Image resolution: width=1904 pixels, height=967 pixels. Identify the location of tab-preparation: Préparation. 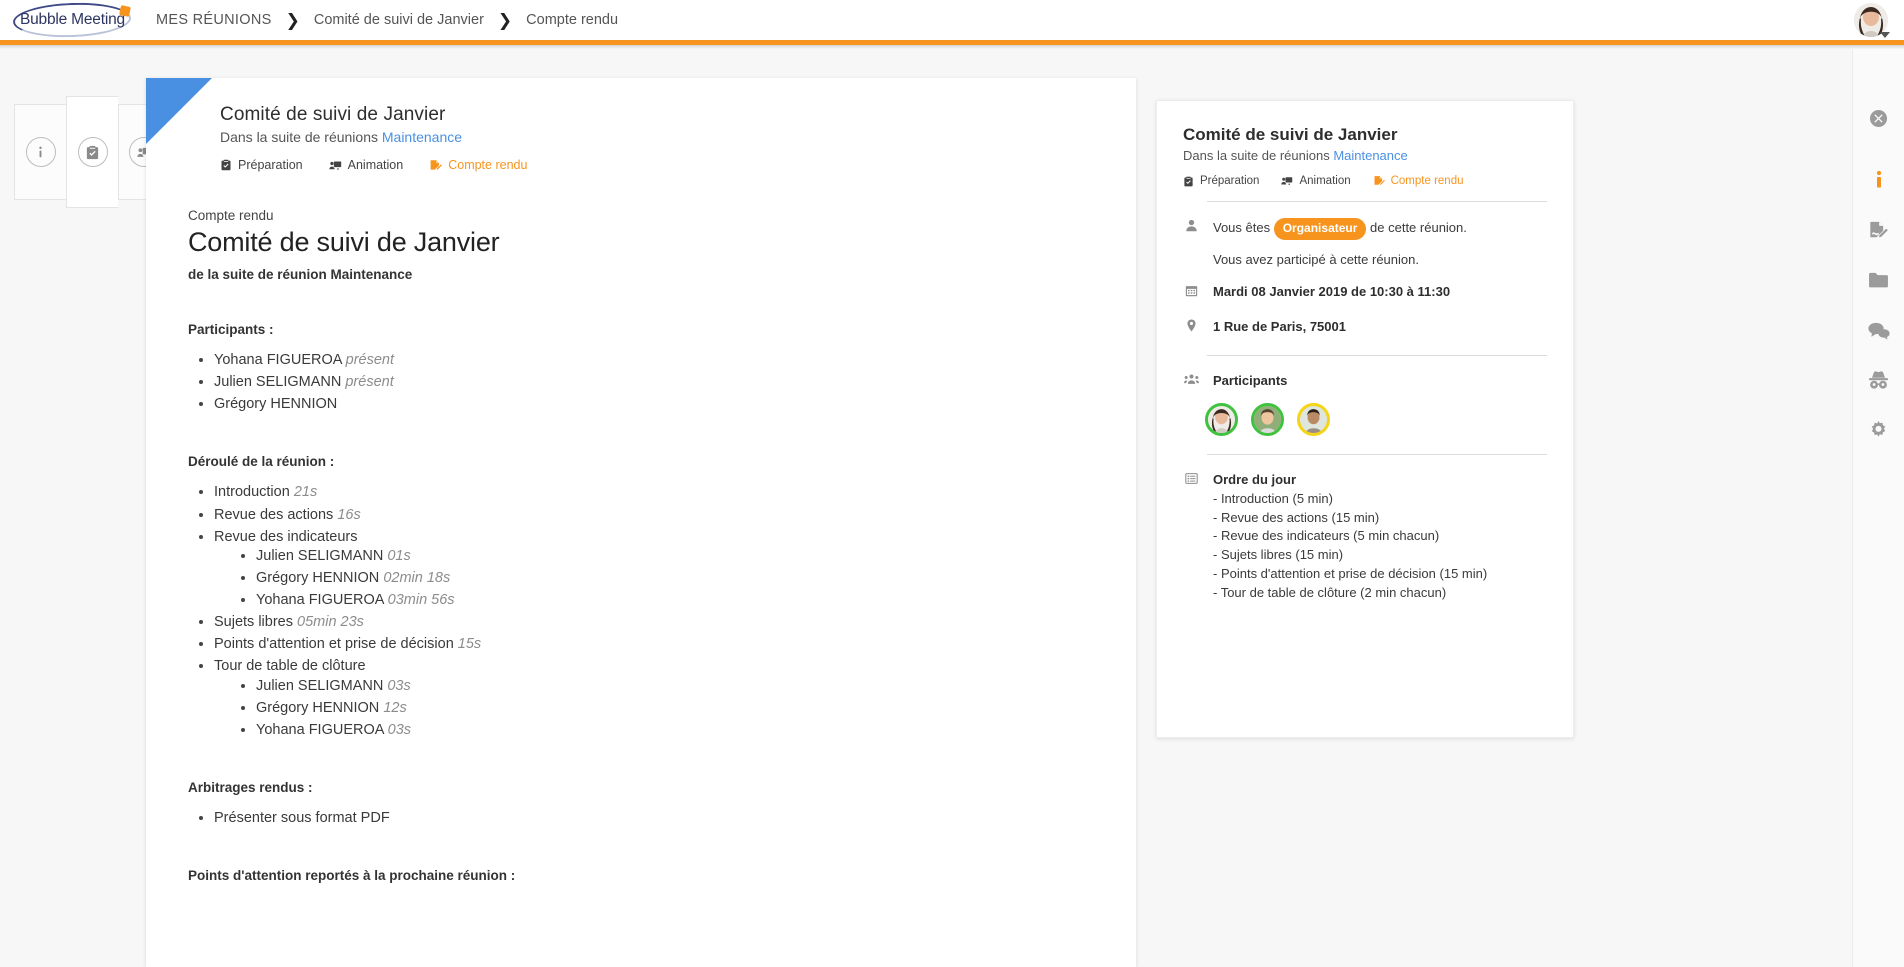
(261, 165).